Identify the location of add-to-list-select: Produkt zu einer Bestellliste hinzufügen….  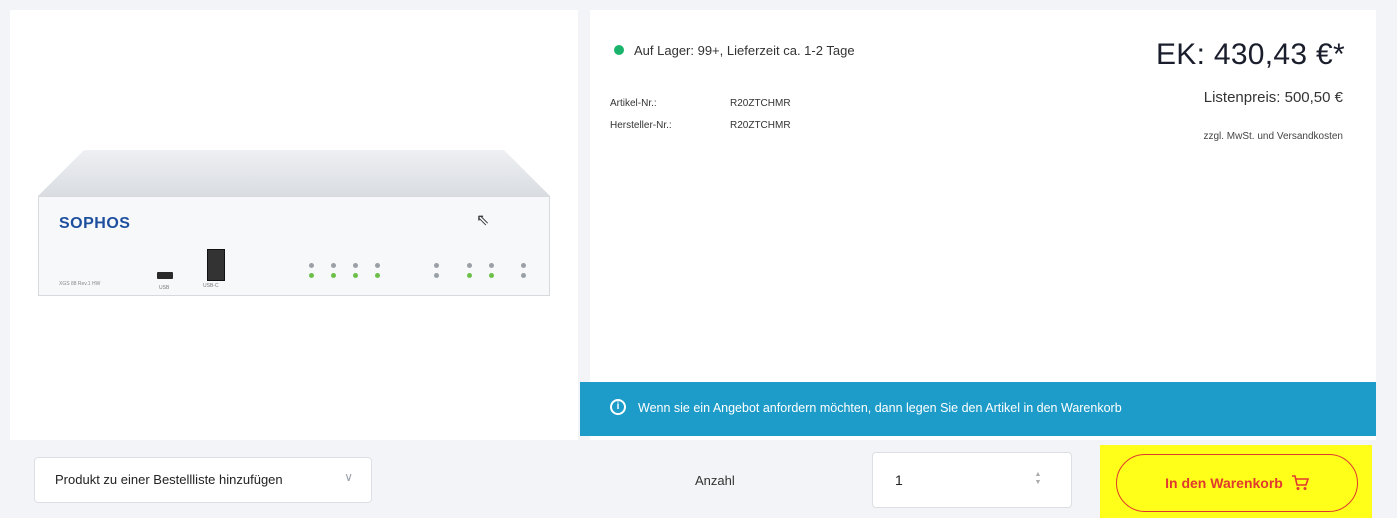
(203, 480).